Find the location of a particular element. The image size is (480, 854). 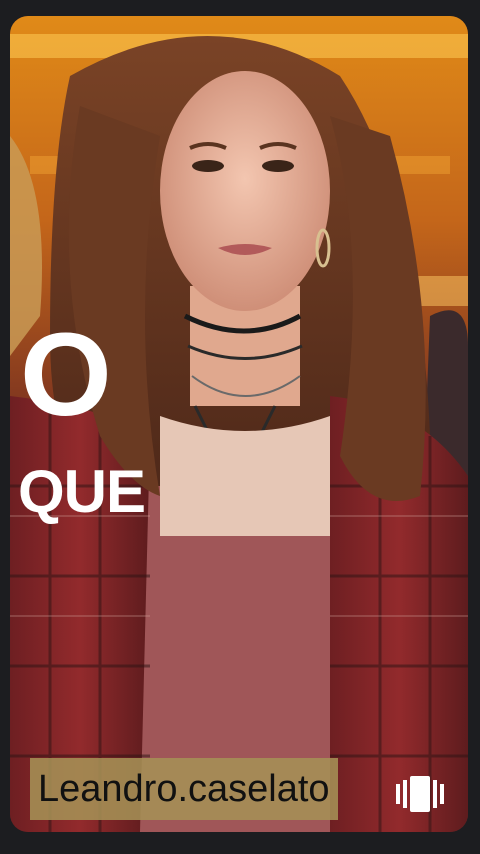

overlay-title-line-1: O is located at coordinates (66, 375).